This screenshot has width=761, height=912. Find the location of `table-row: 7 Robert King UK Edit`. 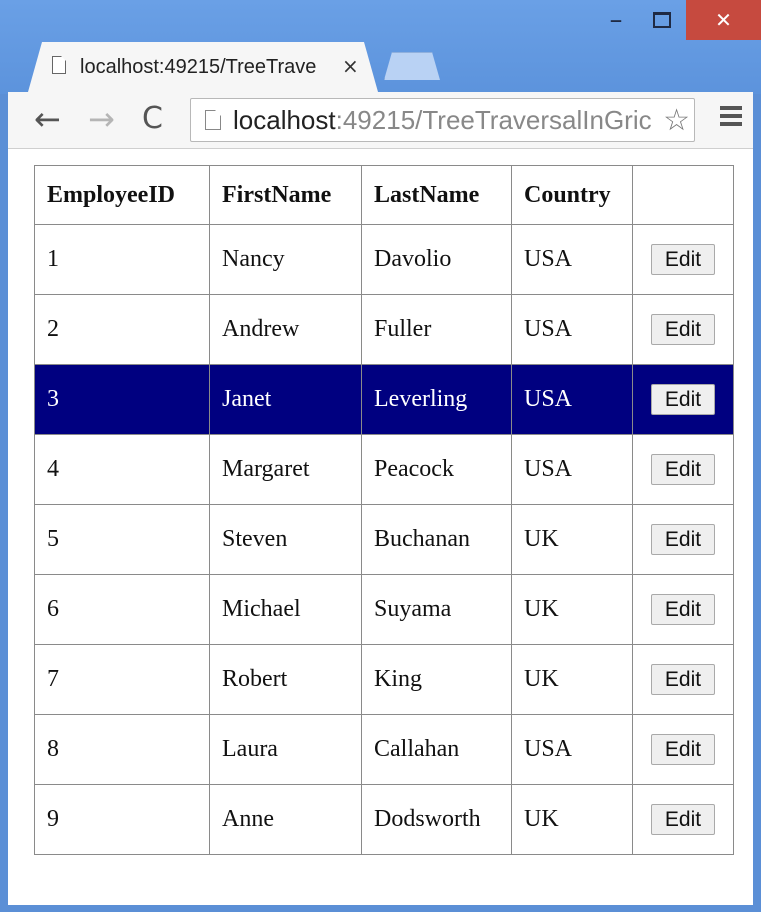

table-row: 7 Robert King UK Edit is located at coordinates (384, 679).